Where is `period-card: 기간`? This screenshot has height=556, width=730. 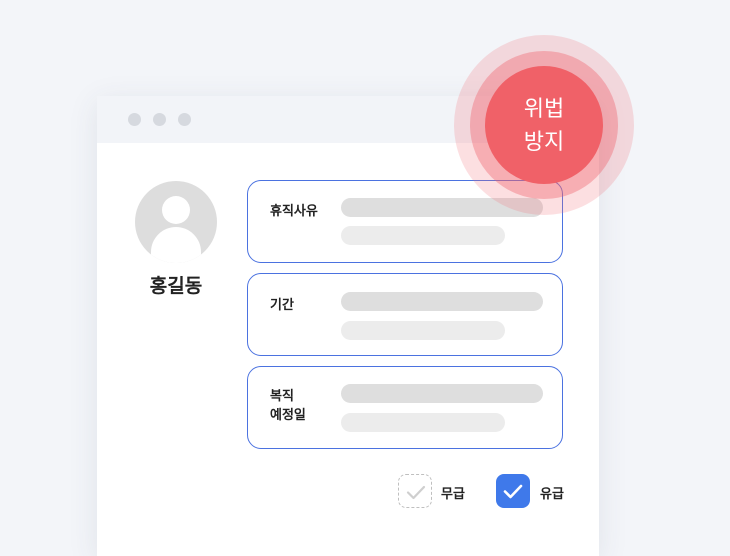 period-card: 기간 is located at coordinates (405, 314).